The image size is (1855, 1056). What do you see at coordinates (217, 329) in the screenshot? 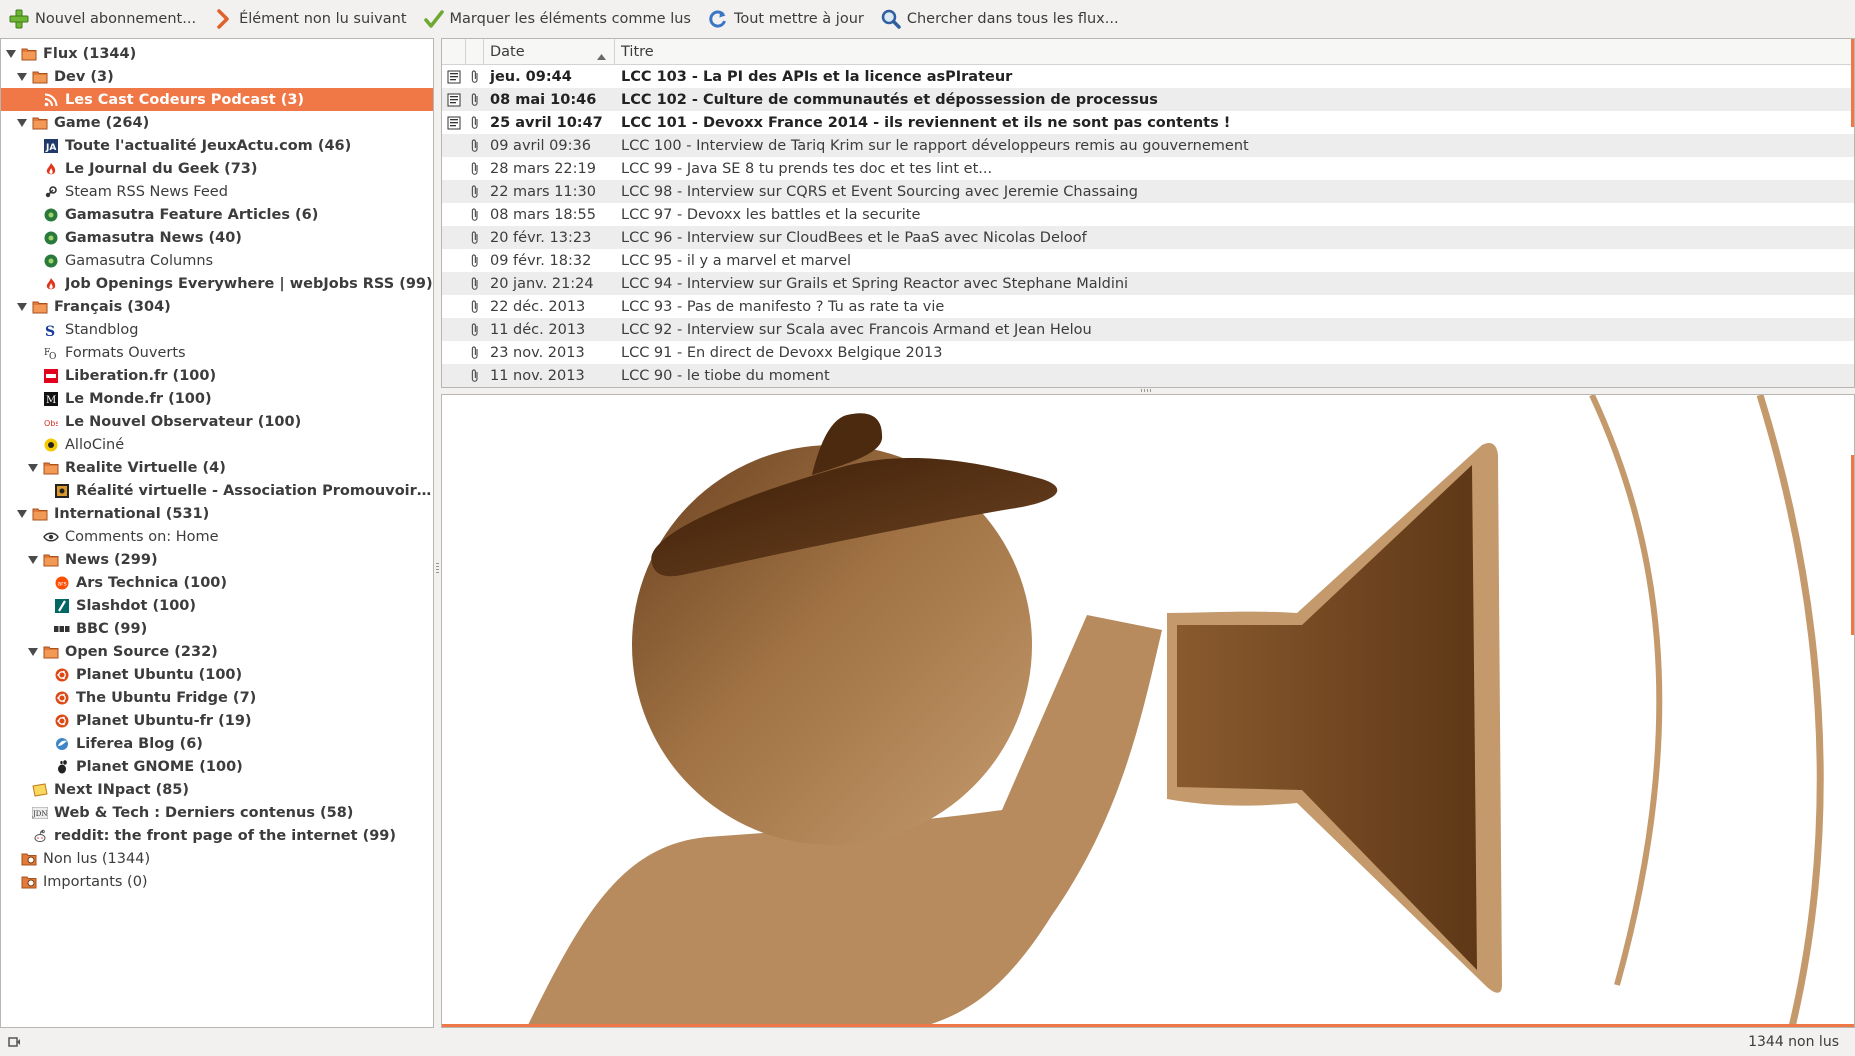
I see `feed-item-standblog: S Standblog` at bounding box center [217, 329].